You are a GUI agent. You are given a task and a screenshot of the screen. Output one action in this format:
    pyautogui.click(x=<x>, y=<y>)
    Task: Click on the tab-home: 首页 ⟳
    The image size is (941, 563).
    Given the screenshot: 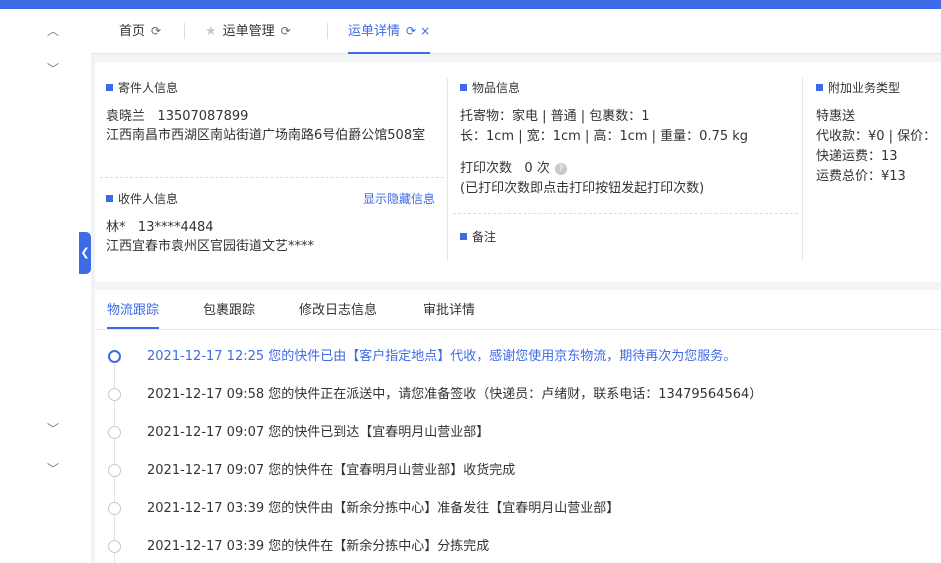 What is the action you would take?
    pyautogui.click(x=140, y=31)
    